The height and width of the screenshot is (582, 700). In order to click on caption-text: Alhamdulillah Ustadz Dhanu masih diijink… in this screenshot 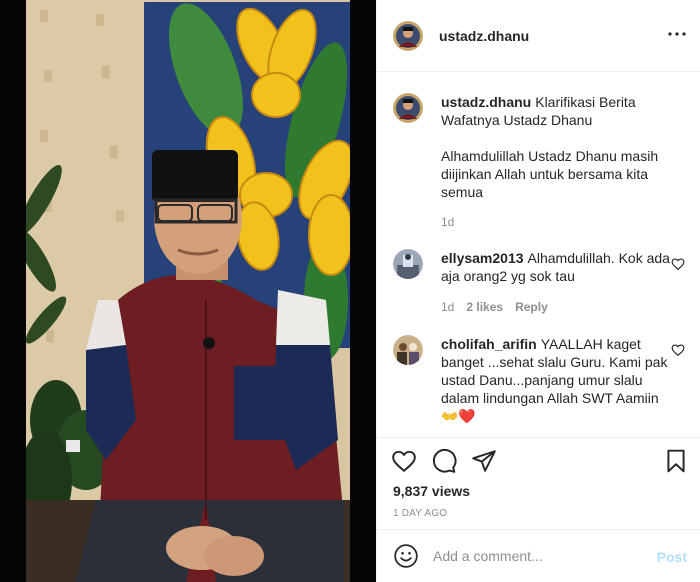, I will do `click(550, 174)`.